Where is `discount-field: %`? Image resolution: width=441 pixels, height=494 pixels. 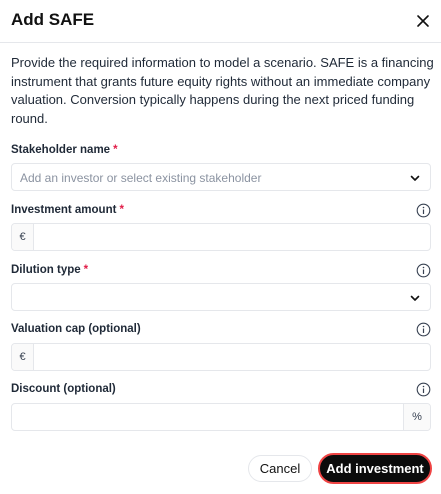
discount-field: % is located at coordinates (221, 417).